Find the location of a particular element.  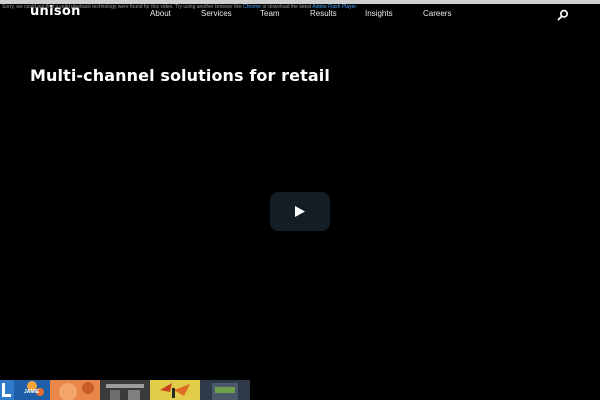

nav-item-careers: Careers is located at coordinates (437, 13).